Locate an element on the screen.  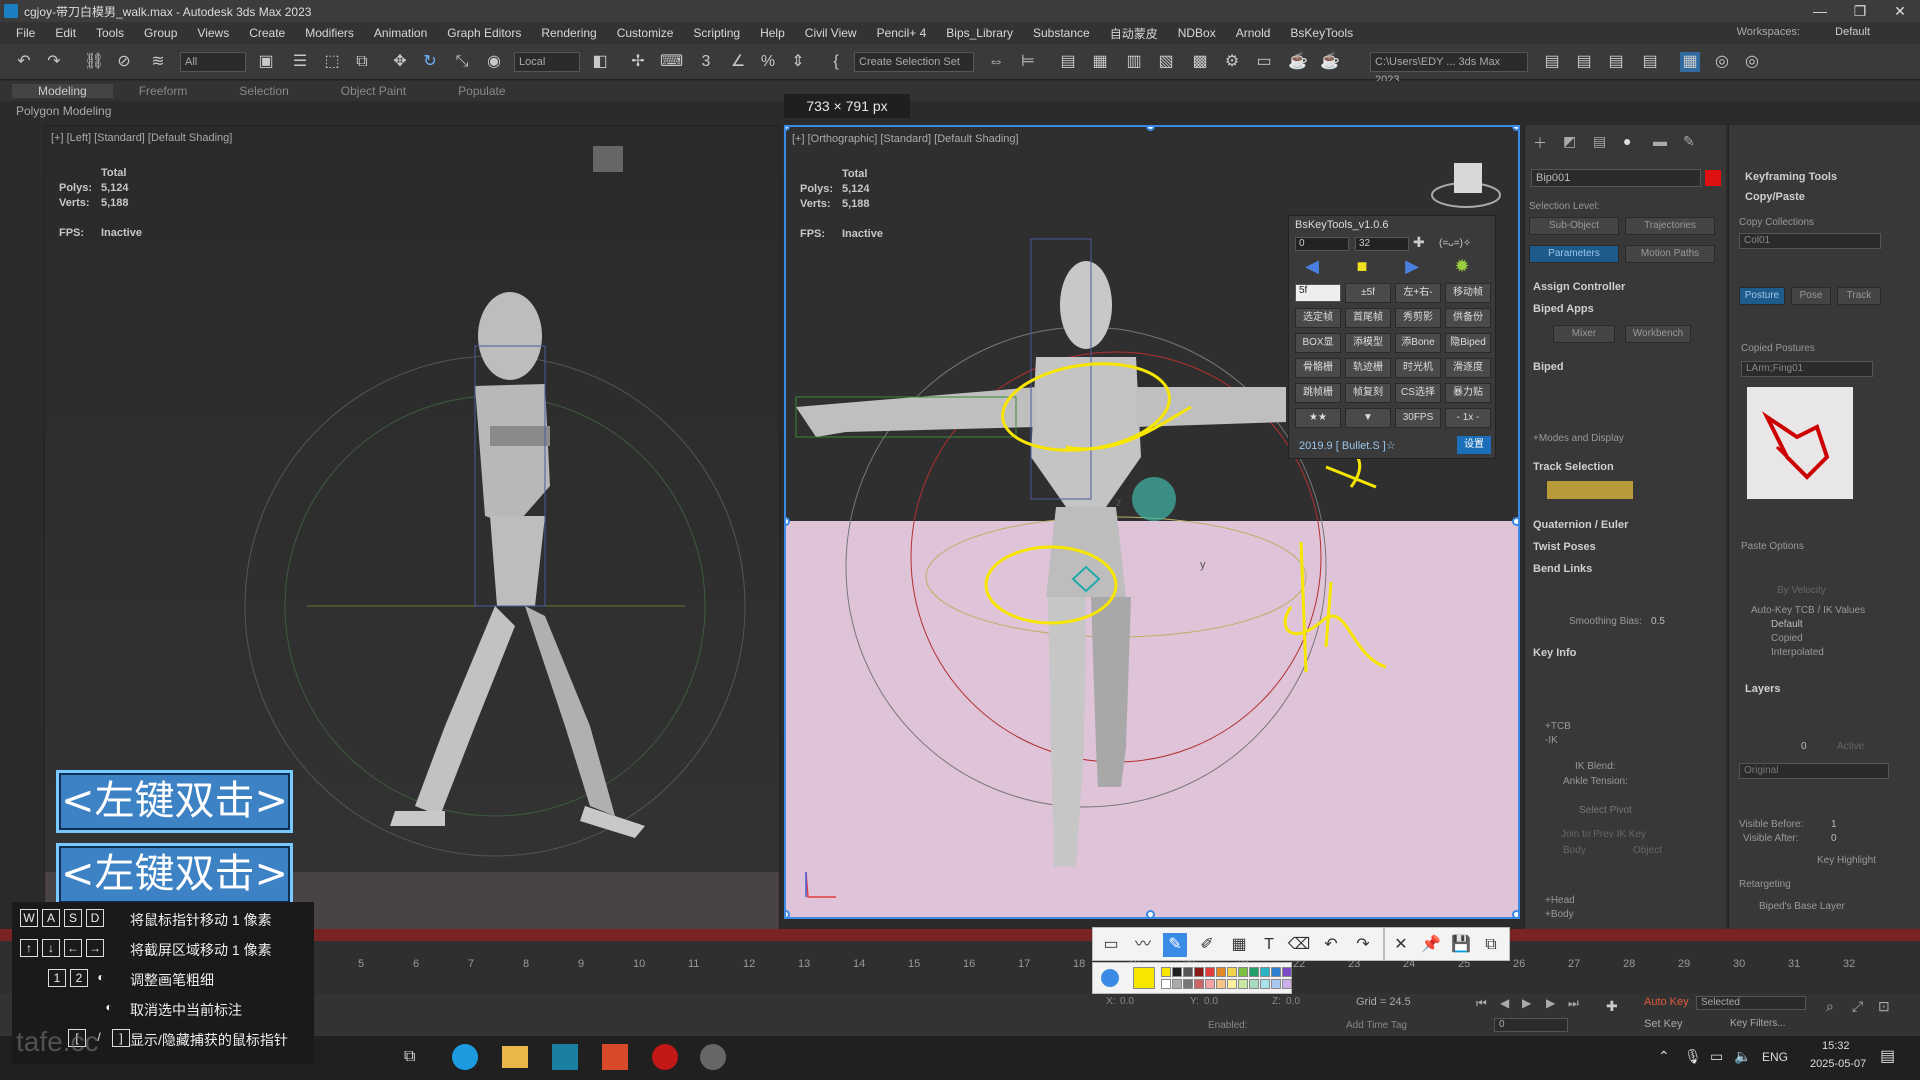
bsk-btn-3-0: 骨骼栅 is located at coordinates (1318, 368).